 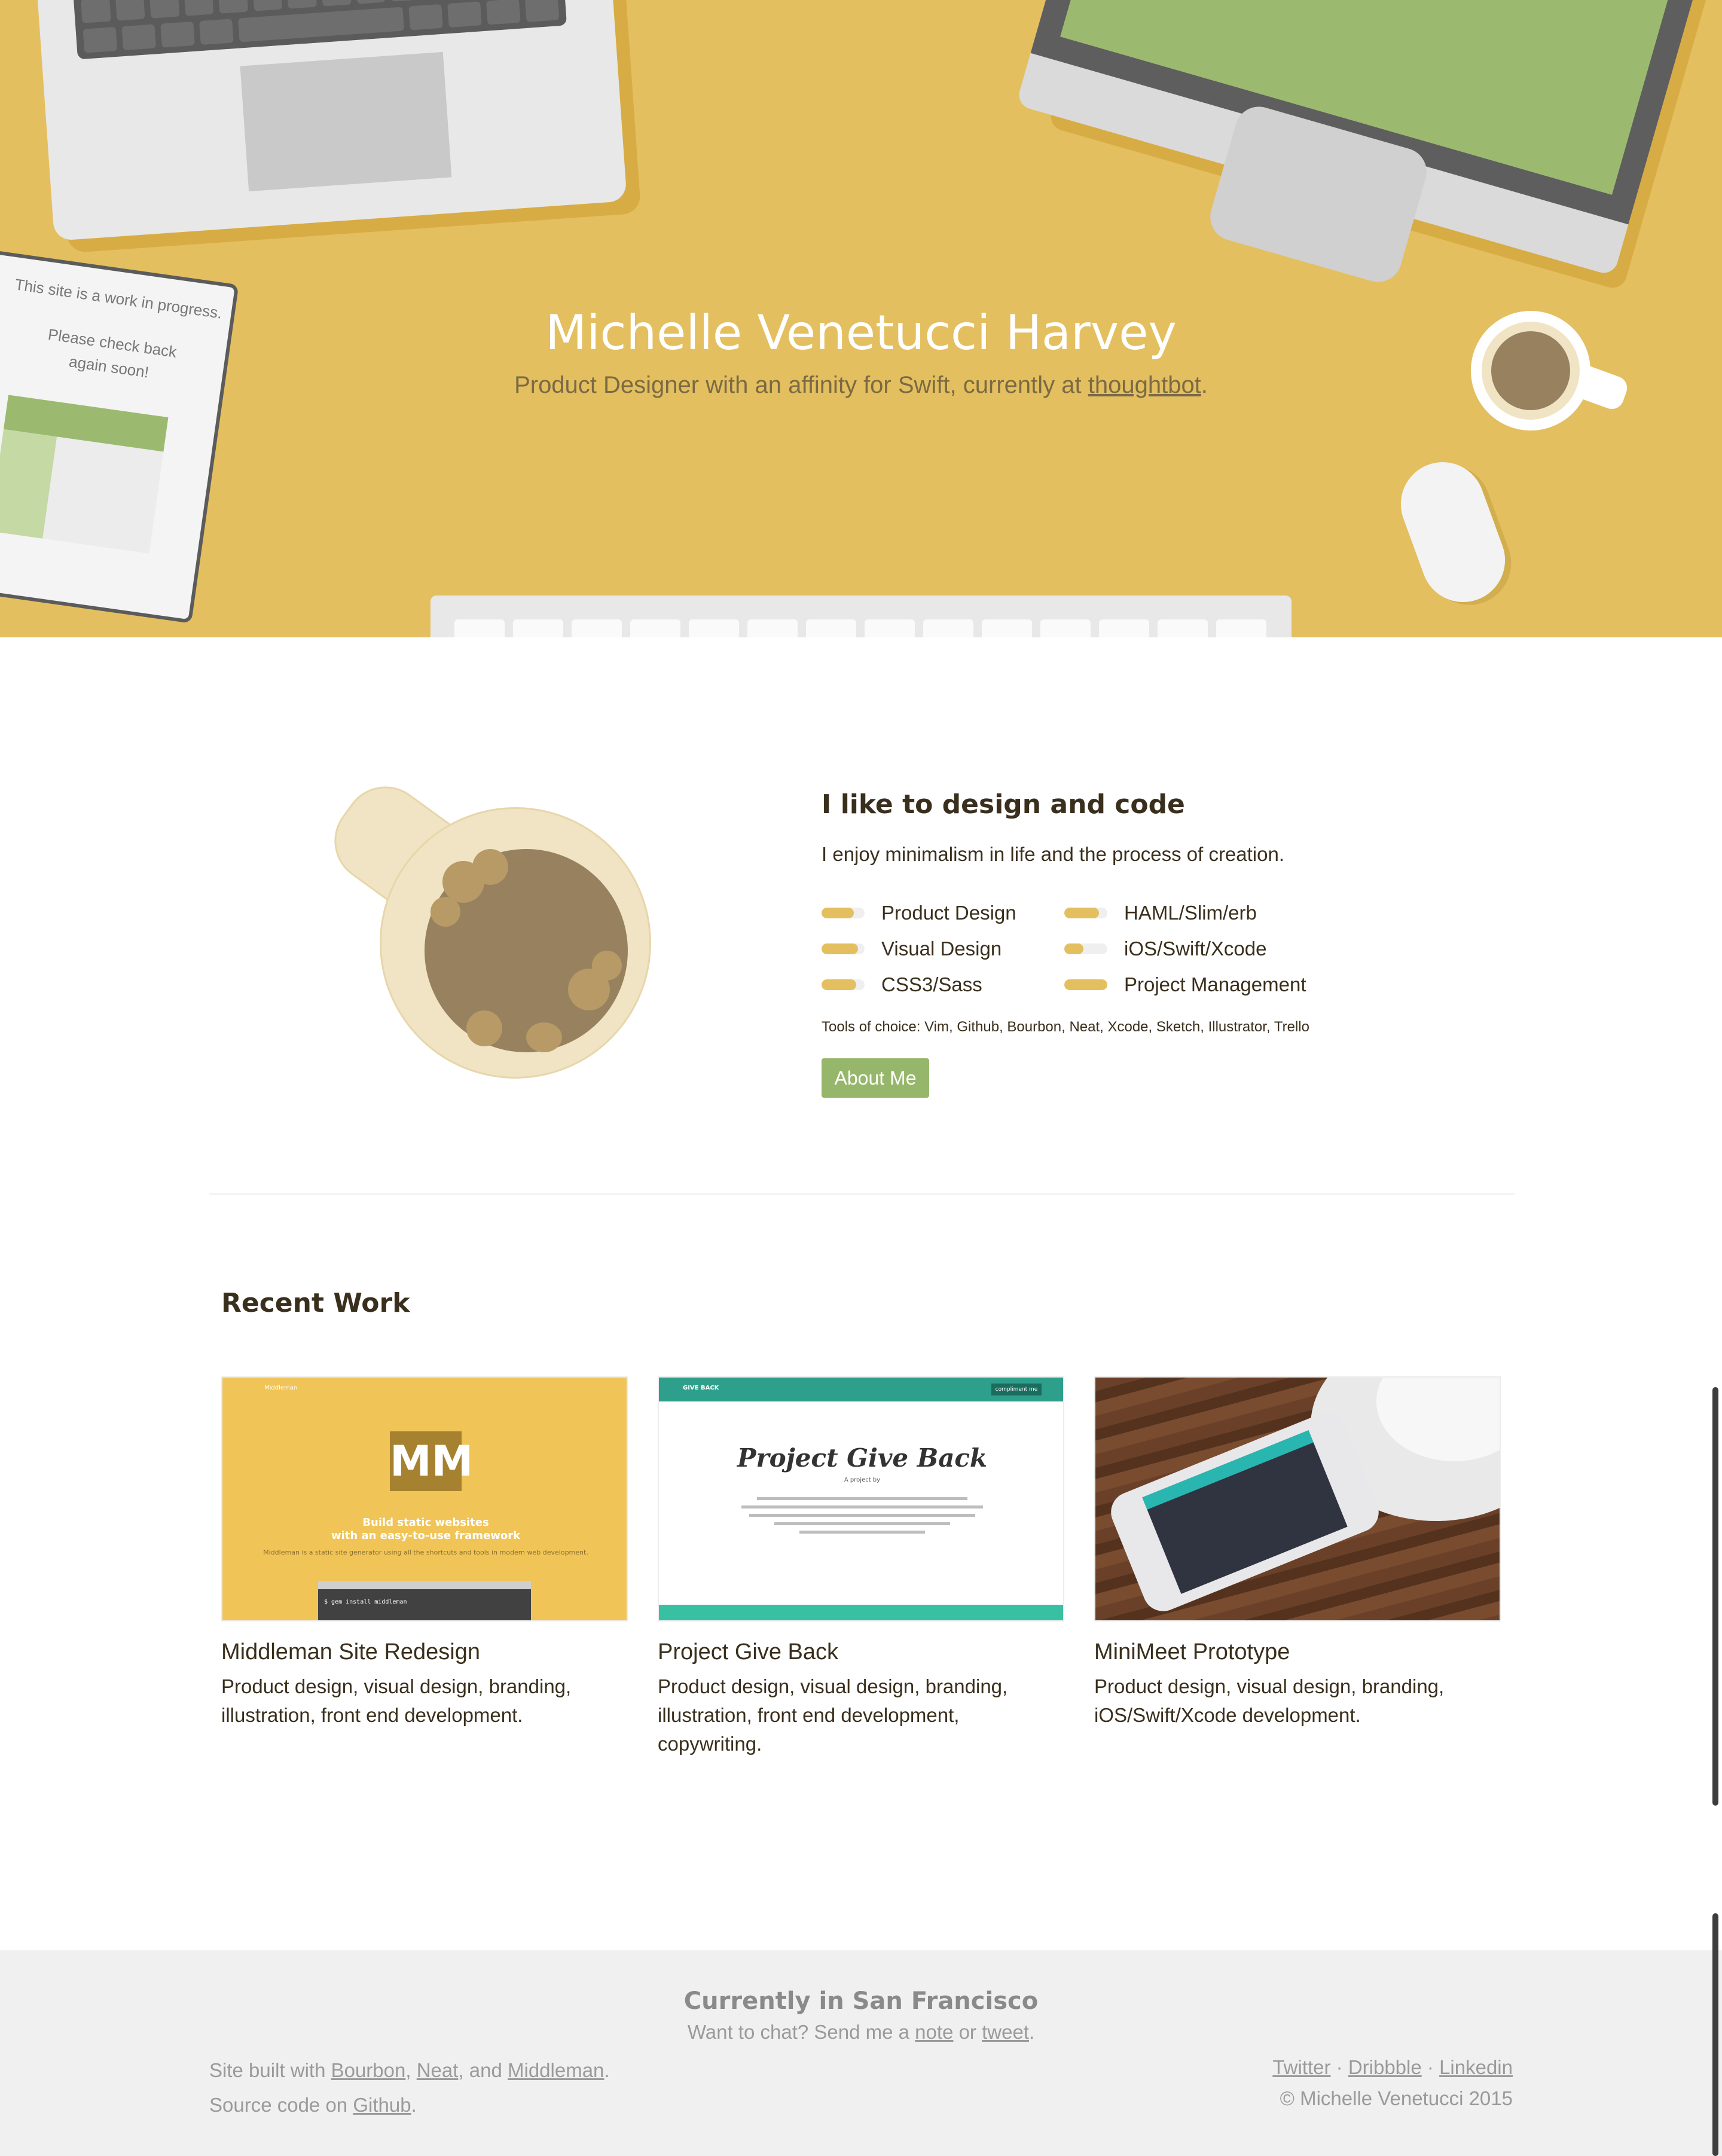 What do you see at coordinates (556, 2070) in the screenshot?
I see `middleman-link: Middleman` at bounding box center [556, 2070].